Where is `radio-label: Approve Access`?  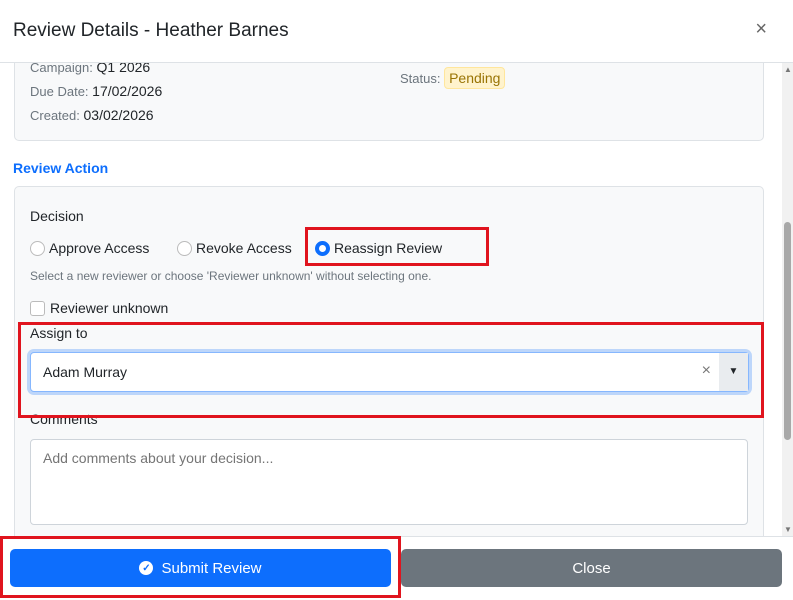
radio-label: Approve Access is located at coordinates (99, 248).